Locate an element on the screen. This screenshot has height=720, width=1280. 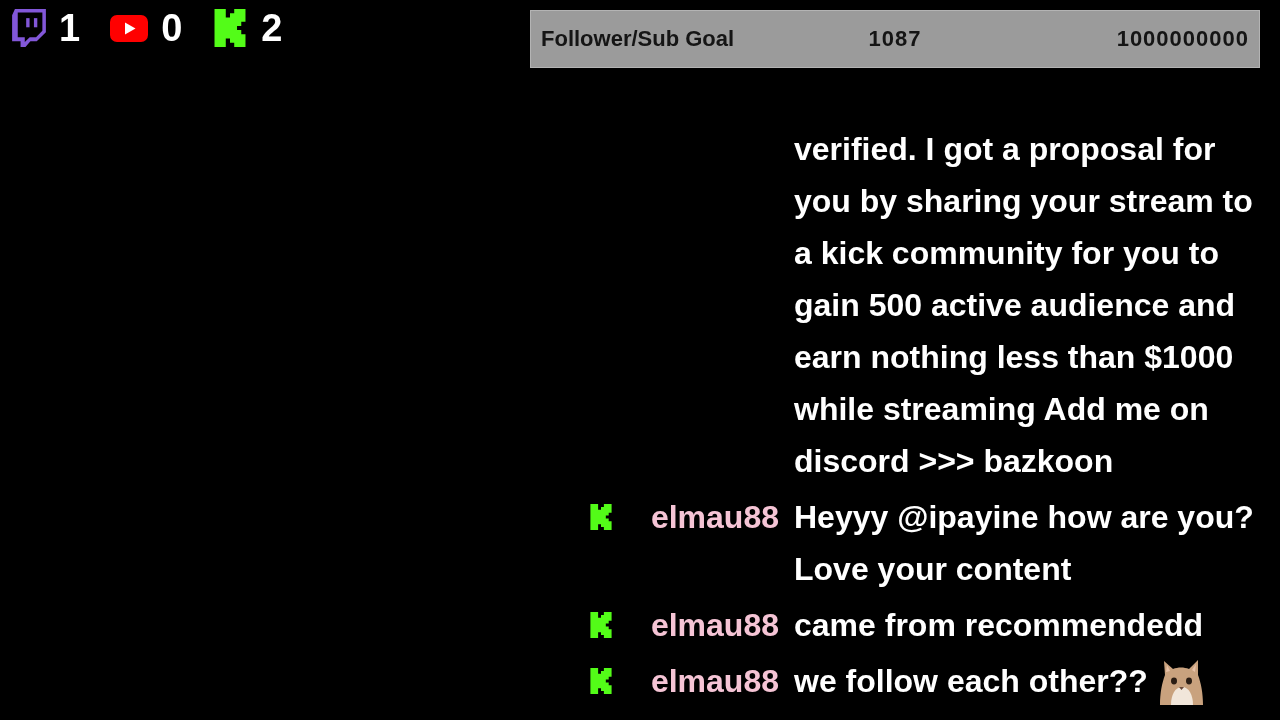
youtube-logo-icon is located at coordinates (129, 28).